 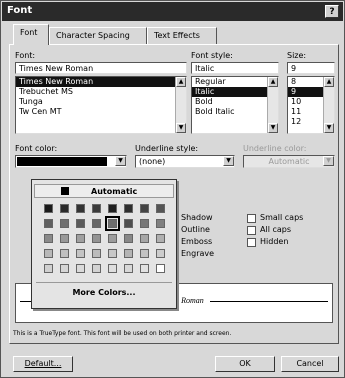 I want to click on font-label: Font:, so click(x=25, y=55).